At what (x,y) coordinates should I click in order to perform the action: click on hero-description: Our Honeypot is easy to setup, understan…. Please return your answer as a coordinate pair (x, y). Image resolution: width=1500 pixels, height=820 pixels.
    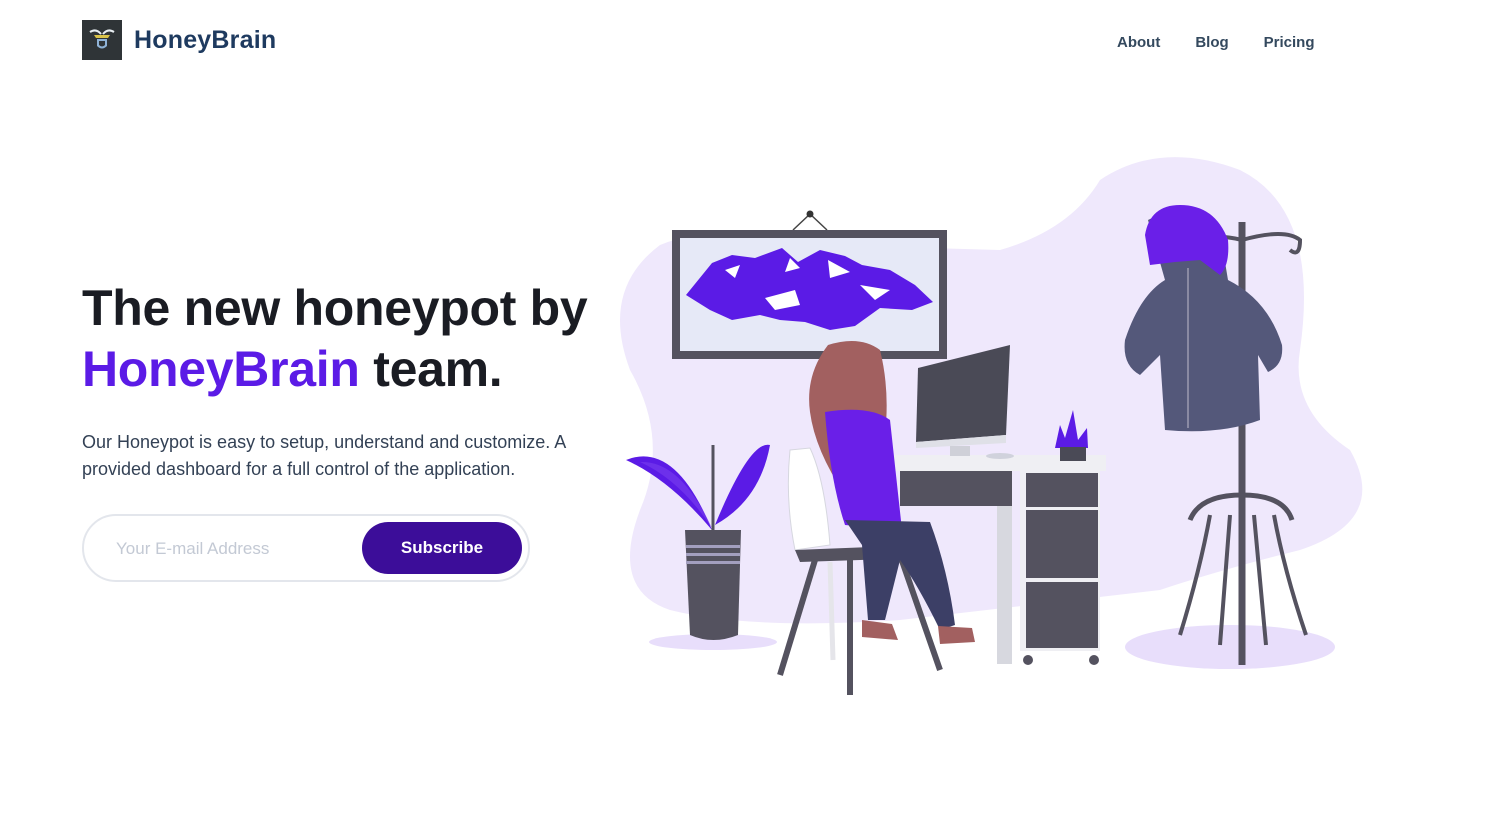
    Looking at the image, I should click on (324, 455).